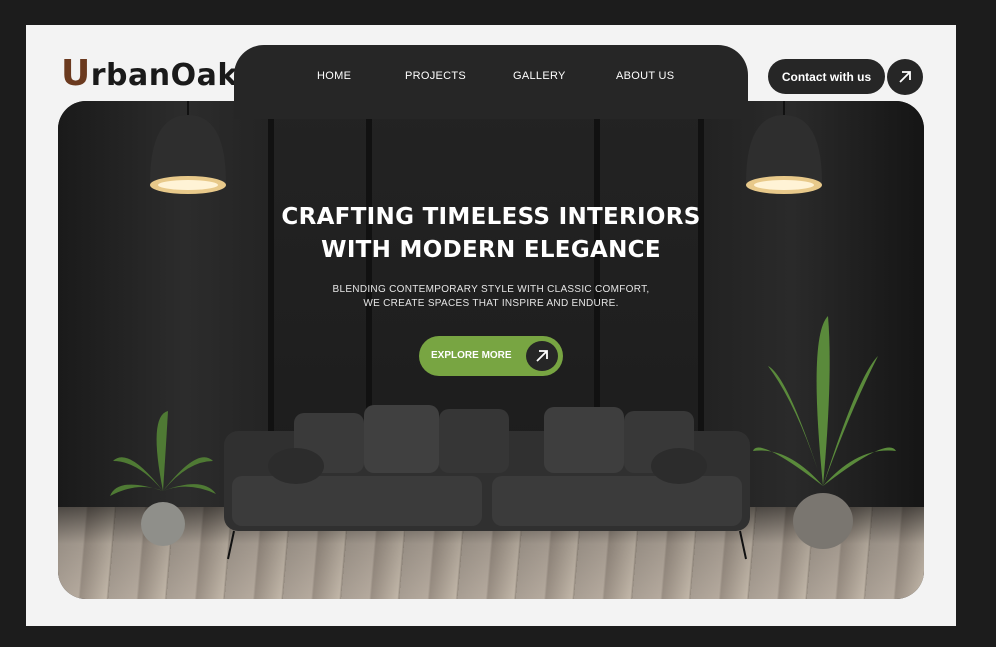 The height and width of the screenshot is (647, 996). I want to click on hero-title-line2: WITH MODERN ELEGANCE, so click(491, 250).